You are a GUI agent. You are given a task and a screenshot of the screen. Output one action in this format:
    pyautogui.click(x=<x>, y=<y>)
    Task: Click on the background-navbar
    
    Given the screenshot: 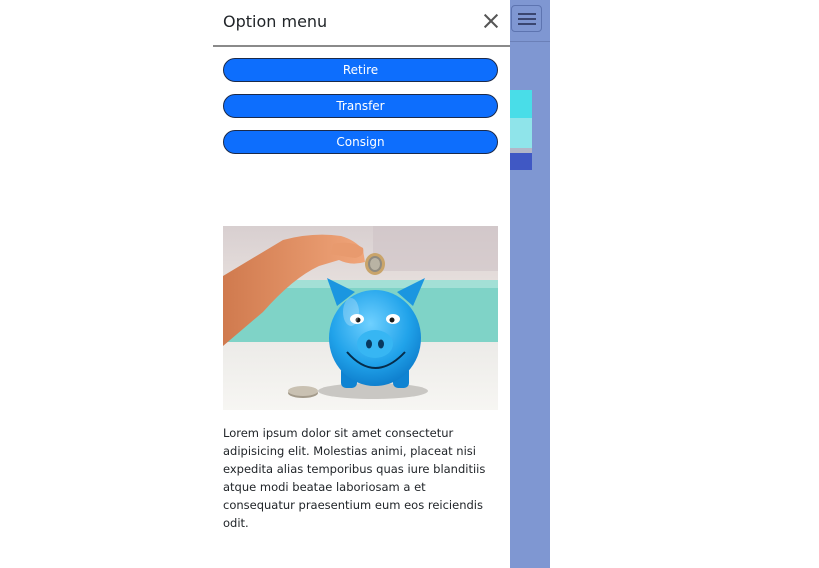 What is the action you would take?
    pyautogui.click(x=530, y=21)
    